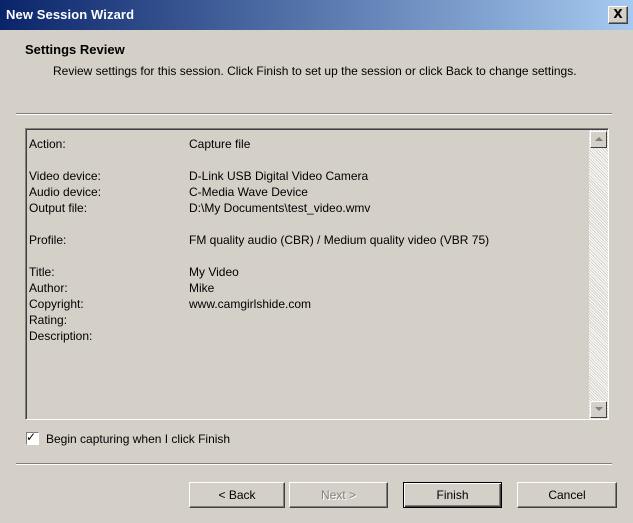 This screenshot has width=633, height=523. What do you see at coordinates (48, 240) in the screenshot?
I see `setting-key: Profile:` at bounding box center [48, 240].